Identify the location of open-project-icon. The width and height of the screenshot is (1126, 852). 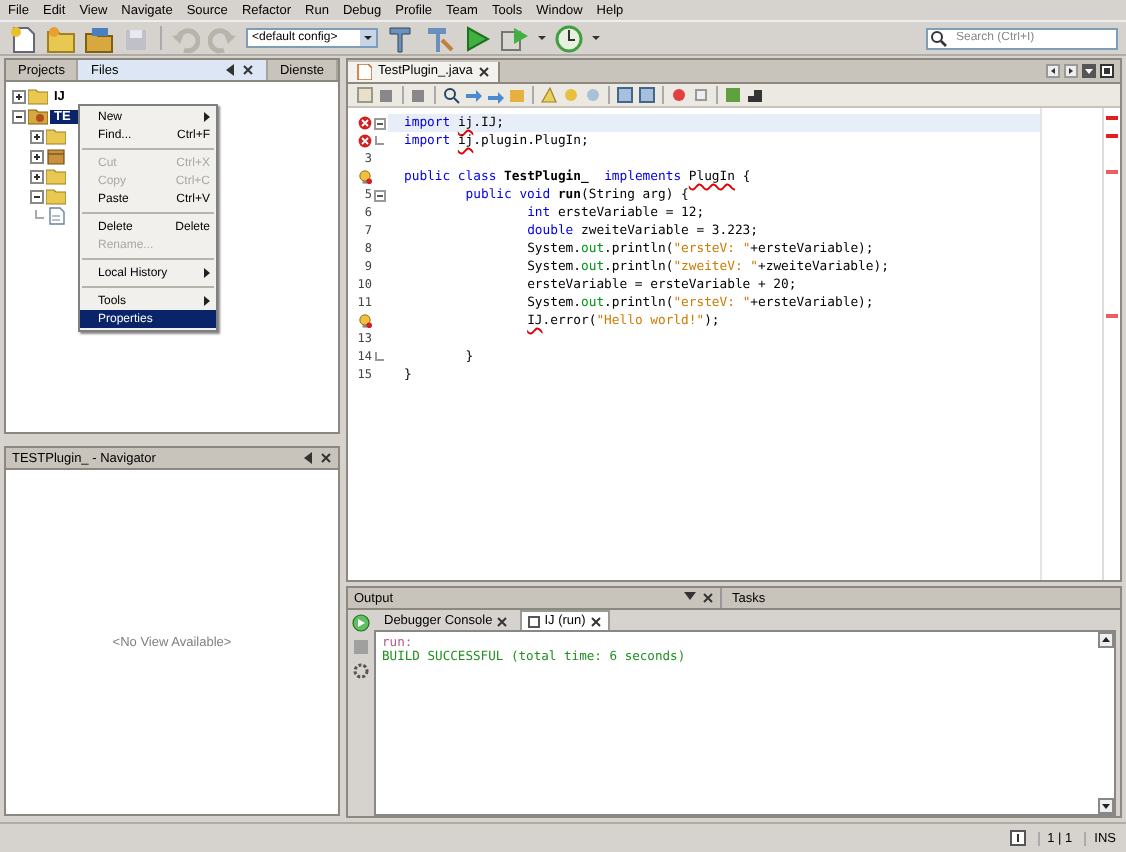
(99, 38).